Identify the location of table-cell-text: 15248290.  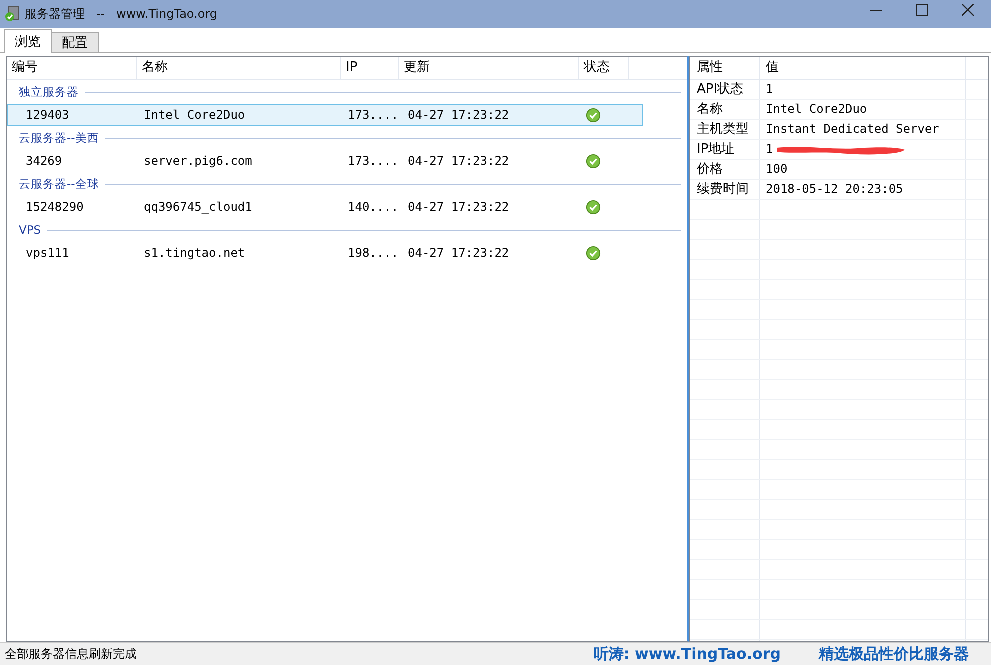
(55, 207).